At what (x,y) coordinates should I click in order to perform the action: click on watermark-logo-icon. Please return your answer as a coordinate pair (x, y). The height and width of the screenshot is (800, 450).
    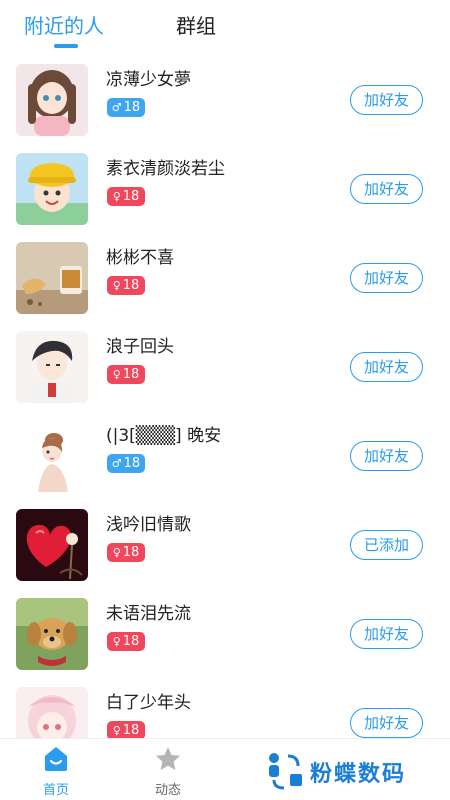
    Looking at the image, I should click on (285, 771).